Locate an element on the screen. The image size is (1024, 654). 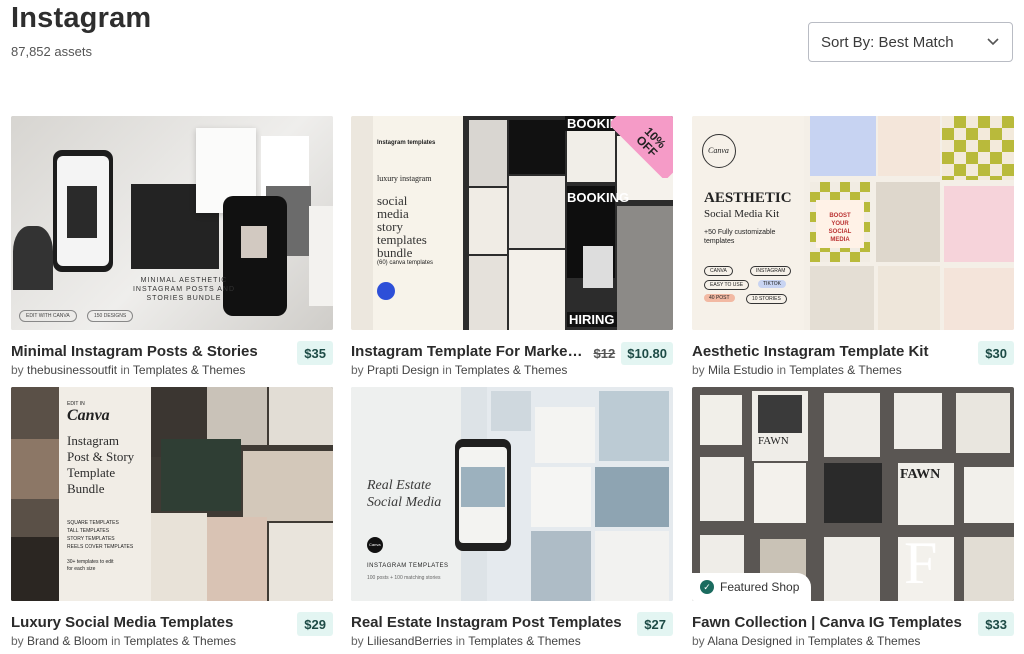
product-byline: by Mila Estudio in Templates & Themes is located at coordinates (797, 370).